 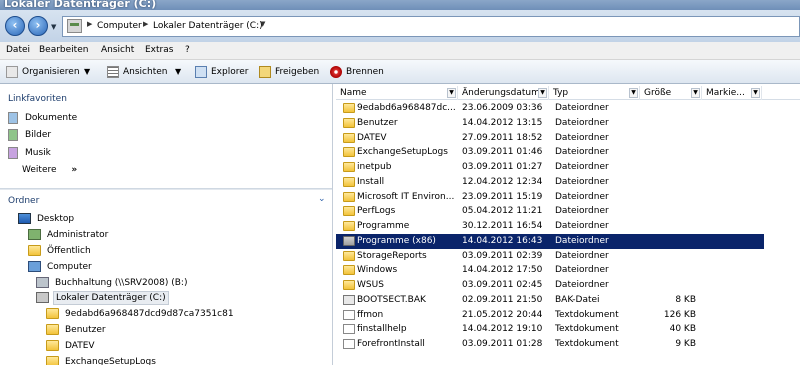 I want to click on chevron-down-icon: ⌄, so click(x=322, y=199).